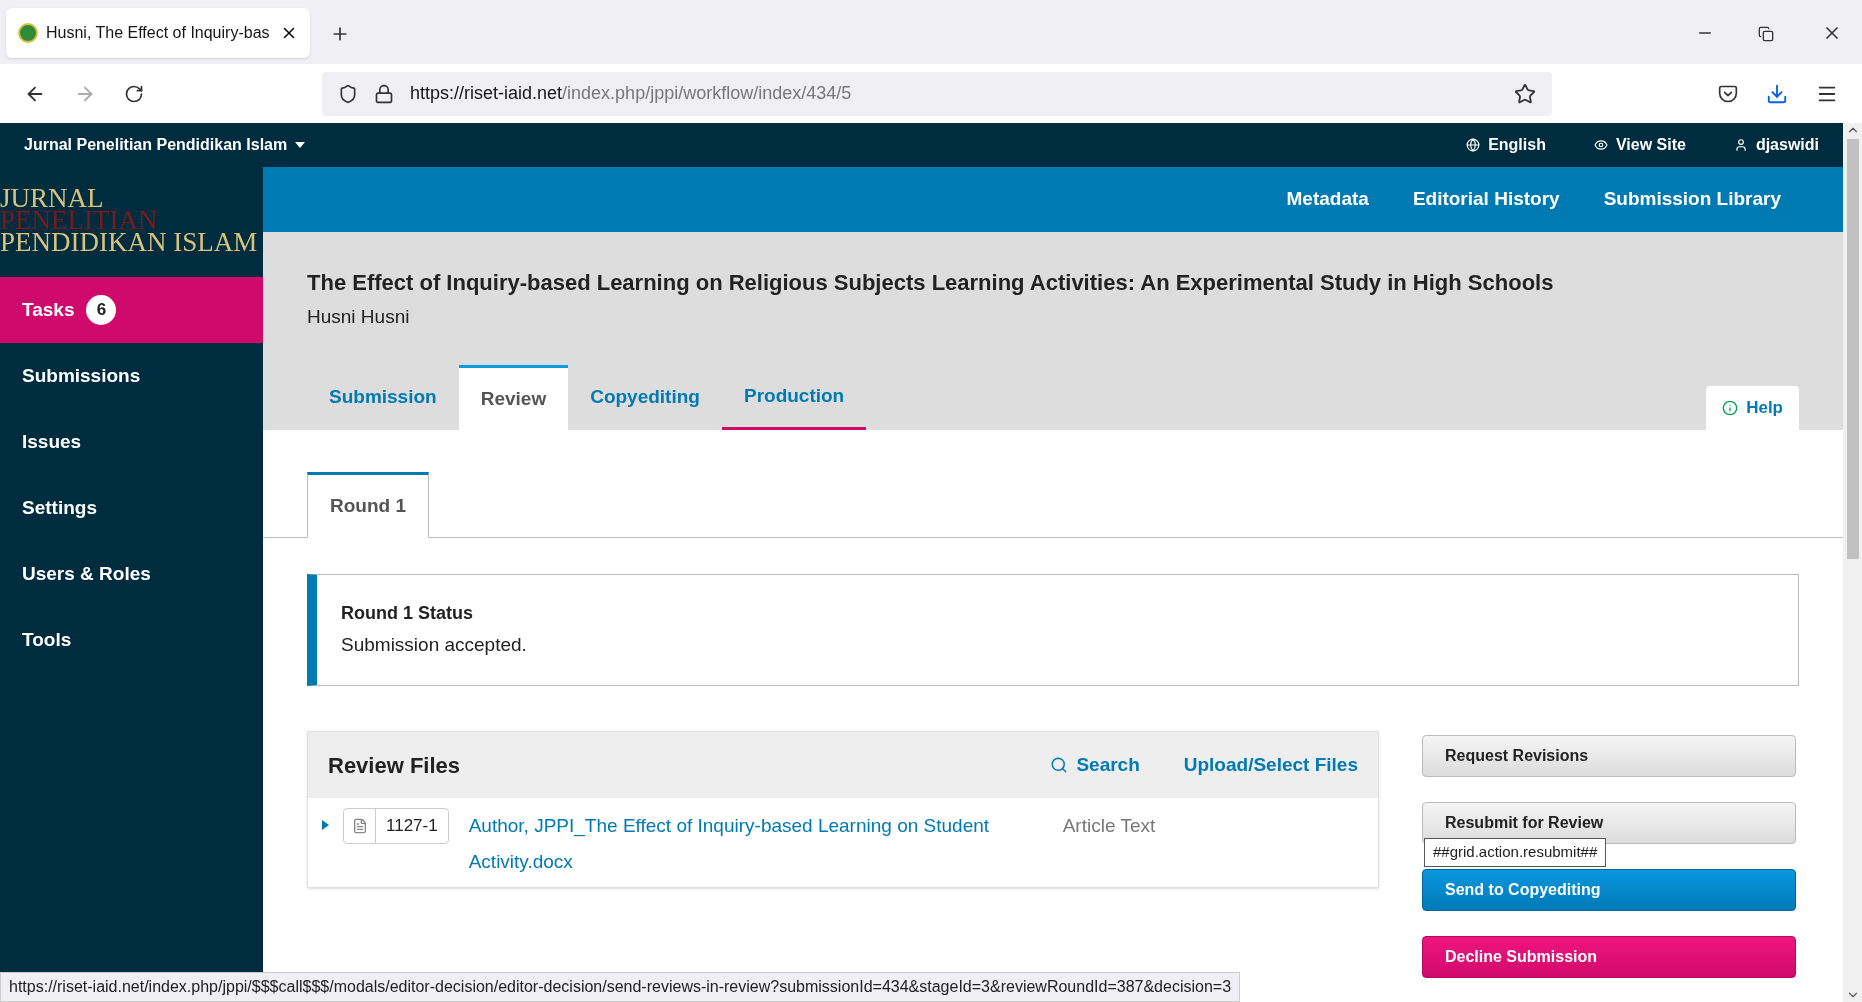 This screenshot has width=1862, height=1002. What do you see at coordinates (1609, 890) in the screenshot?
I see `decision-button: Send to Copyediting` at bounding box center [1609, 890].